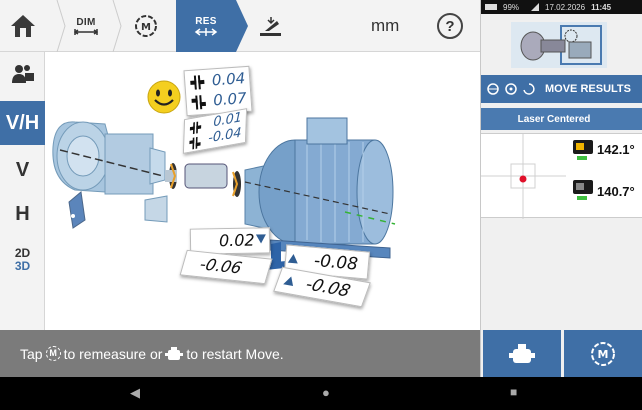 The width and height of the screenshot is (642, 410). What do you see at coordinates (616, 191) in the screenshot?
I see `sensor2-angle: 140.7°` at bounding box center [616, 191].